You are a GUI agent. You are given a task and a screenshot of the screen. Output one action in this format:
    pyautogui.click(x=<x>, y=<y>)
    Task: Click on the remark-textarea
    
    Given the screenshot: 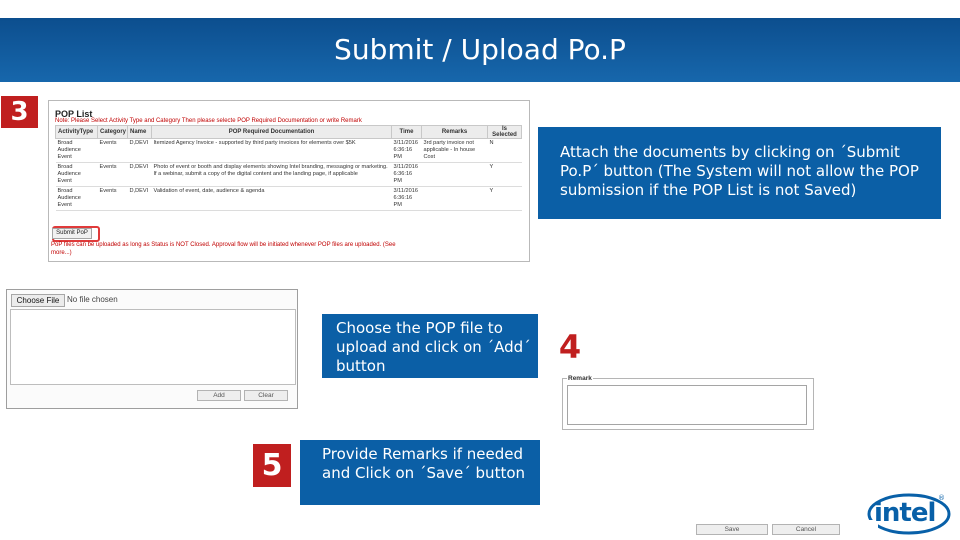 What is the action you would take?
    pyautogui.click(x=687, y=405)
    